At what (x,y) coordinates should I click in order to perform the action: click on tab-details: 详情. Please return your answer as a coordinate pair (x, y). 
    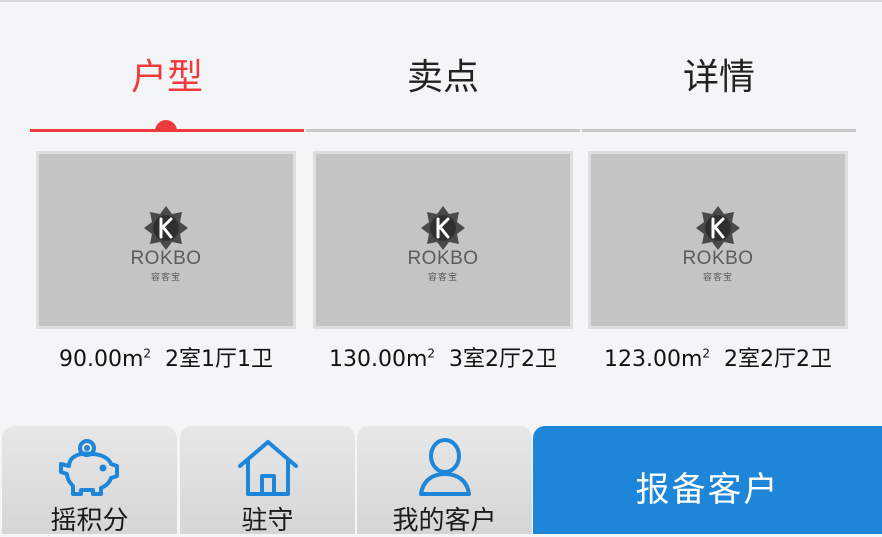
    Looking at the image, I should click on (719, 87).